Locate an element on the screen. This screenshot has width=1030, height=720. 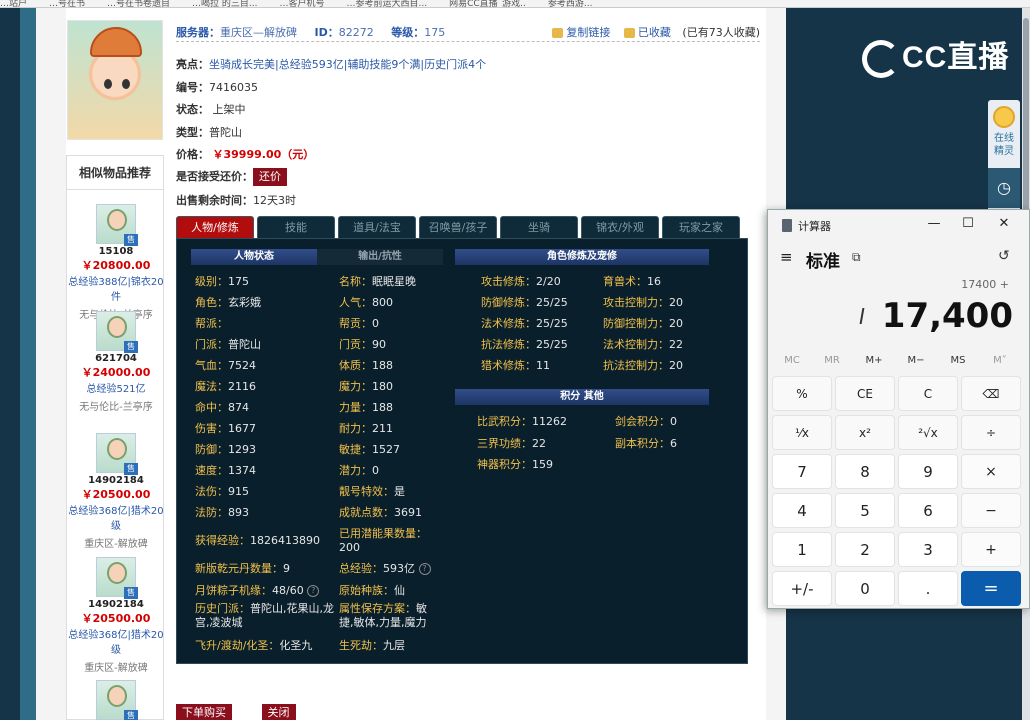
key-5-0: +/- is located at coordinates (802, 588).